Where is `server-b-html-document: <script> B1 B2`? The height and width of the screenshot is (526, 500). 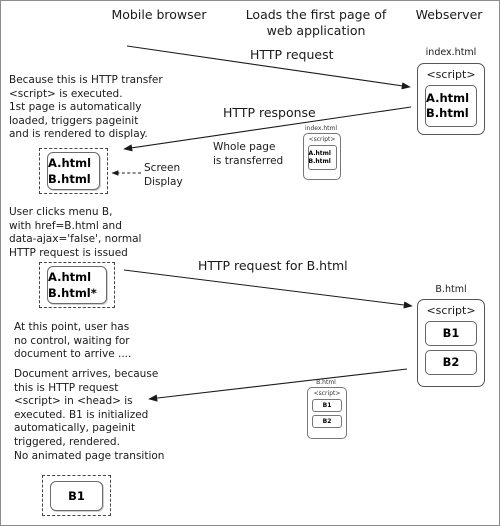 server-b-html-document: <script> B1 B2 is located at coordinates (451, 343).